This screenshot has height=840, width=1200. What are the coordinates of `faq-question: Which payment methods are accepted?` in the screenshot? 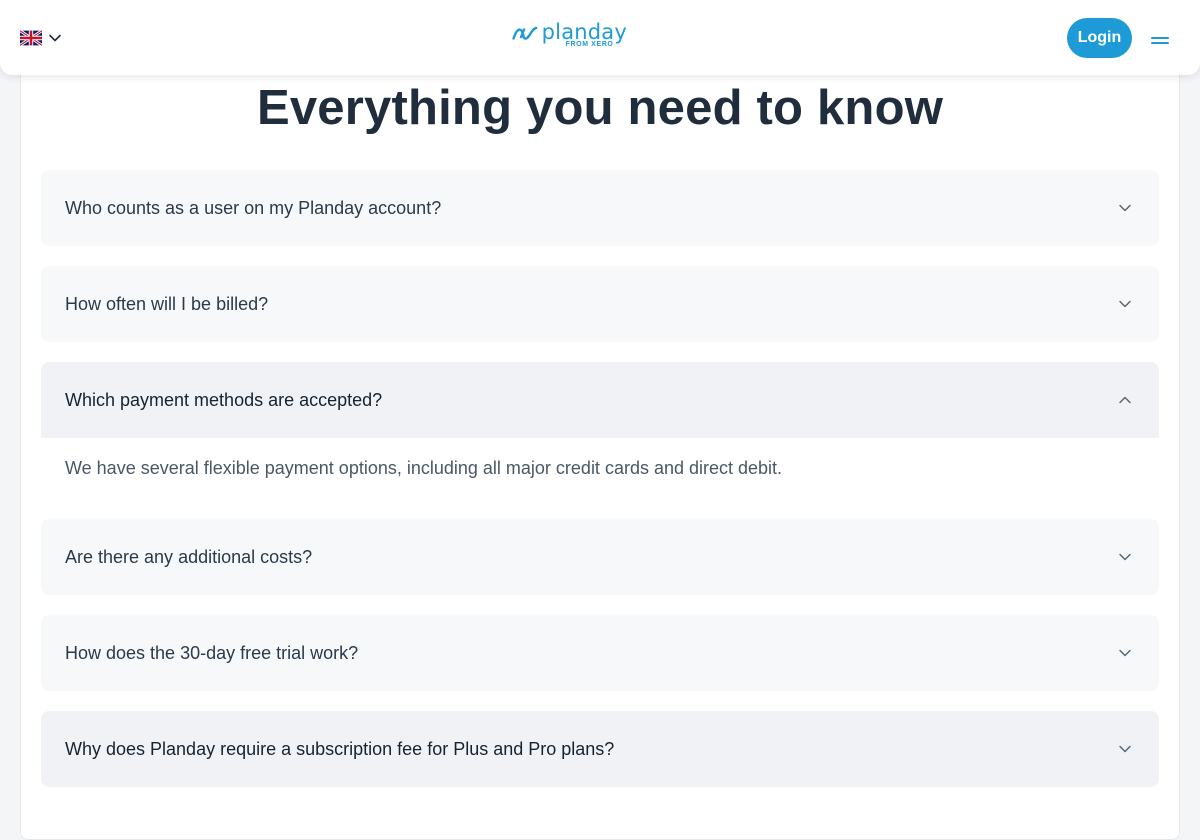 It's located at (224, 400).